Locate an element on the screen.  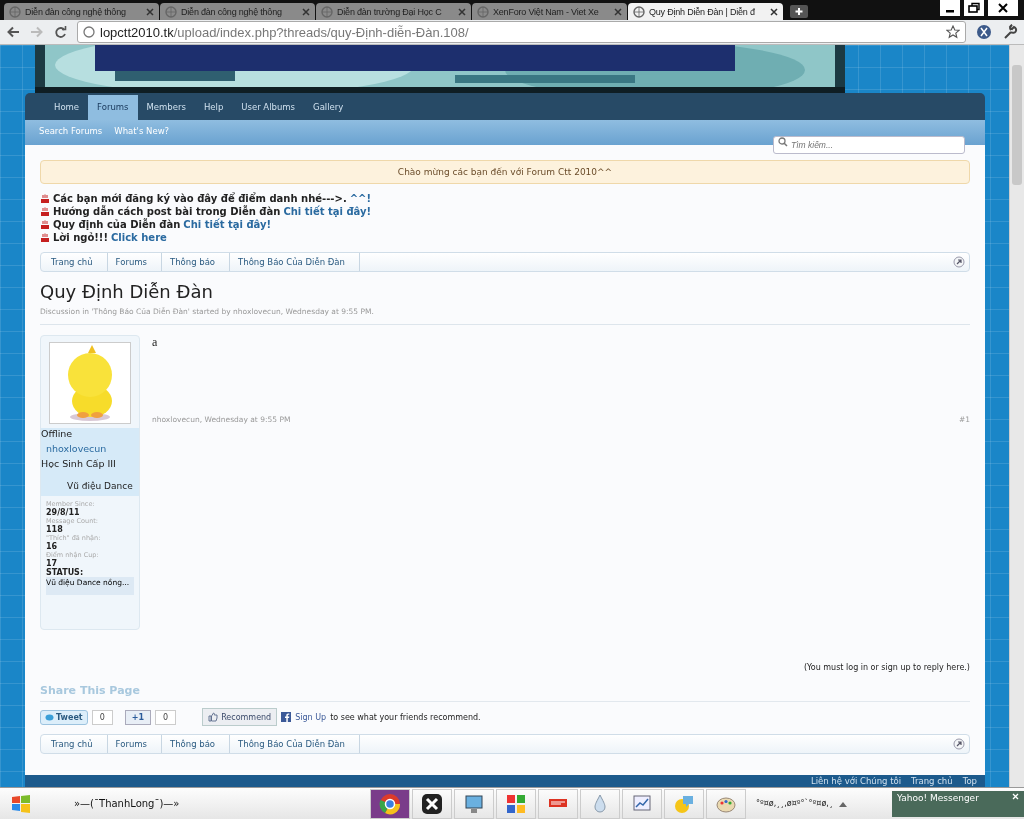
welcome-notice: Chào mừng các bạn đến với Forum Ctt 2010^^ is located at coordinates (505, 172).